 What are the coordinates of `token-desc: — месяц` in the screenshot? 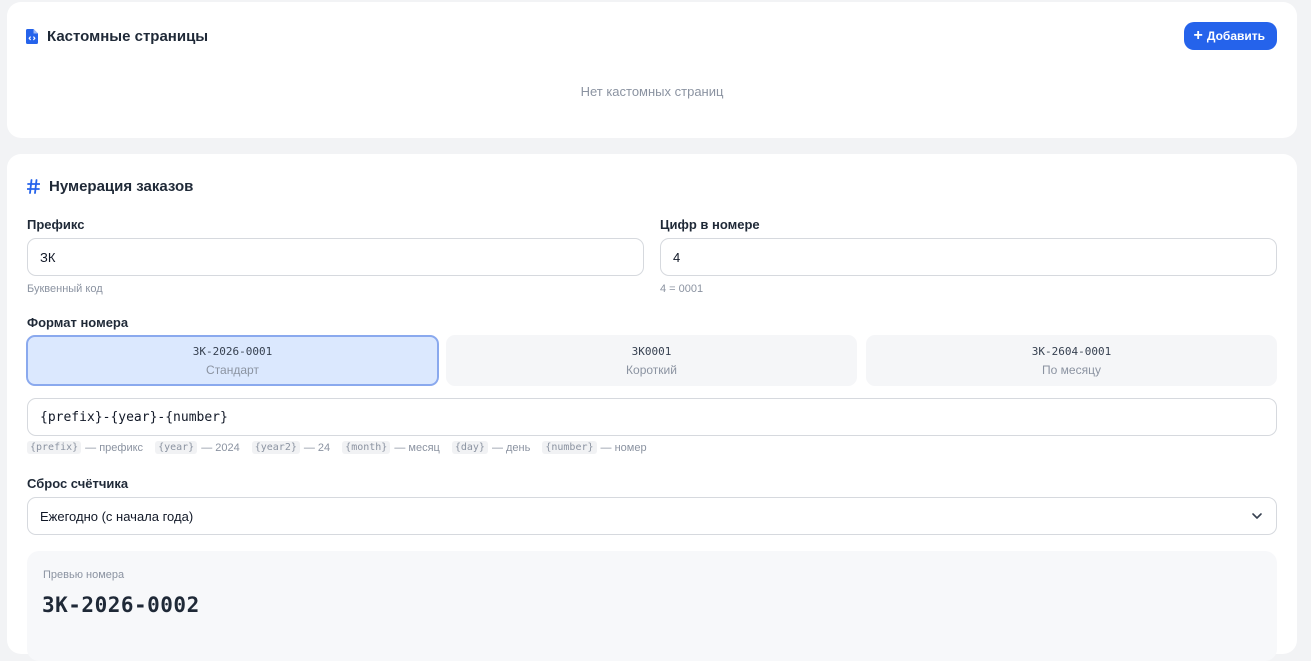 It's located at (417, 447).